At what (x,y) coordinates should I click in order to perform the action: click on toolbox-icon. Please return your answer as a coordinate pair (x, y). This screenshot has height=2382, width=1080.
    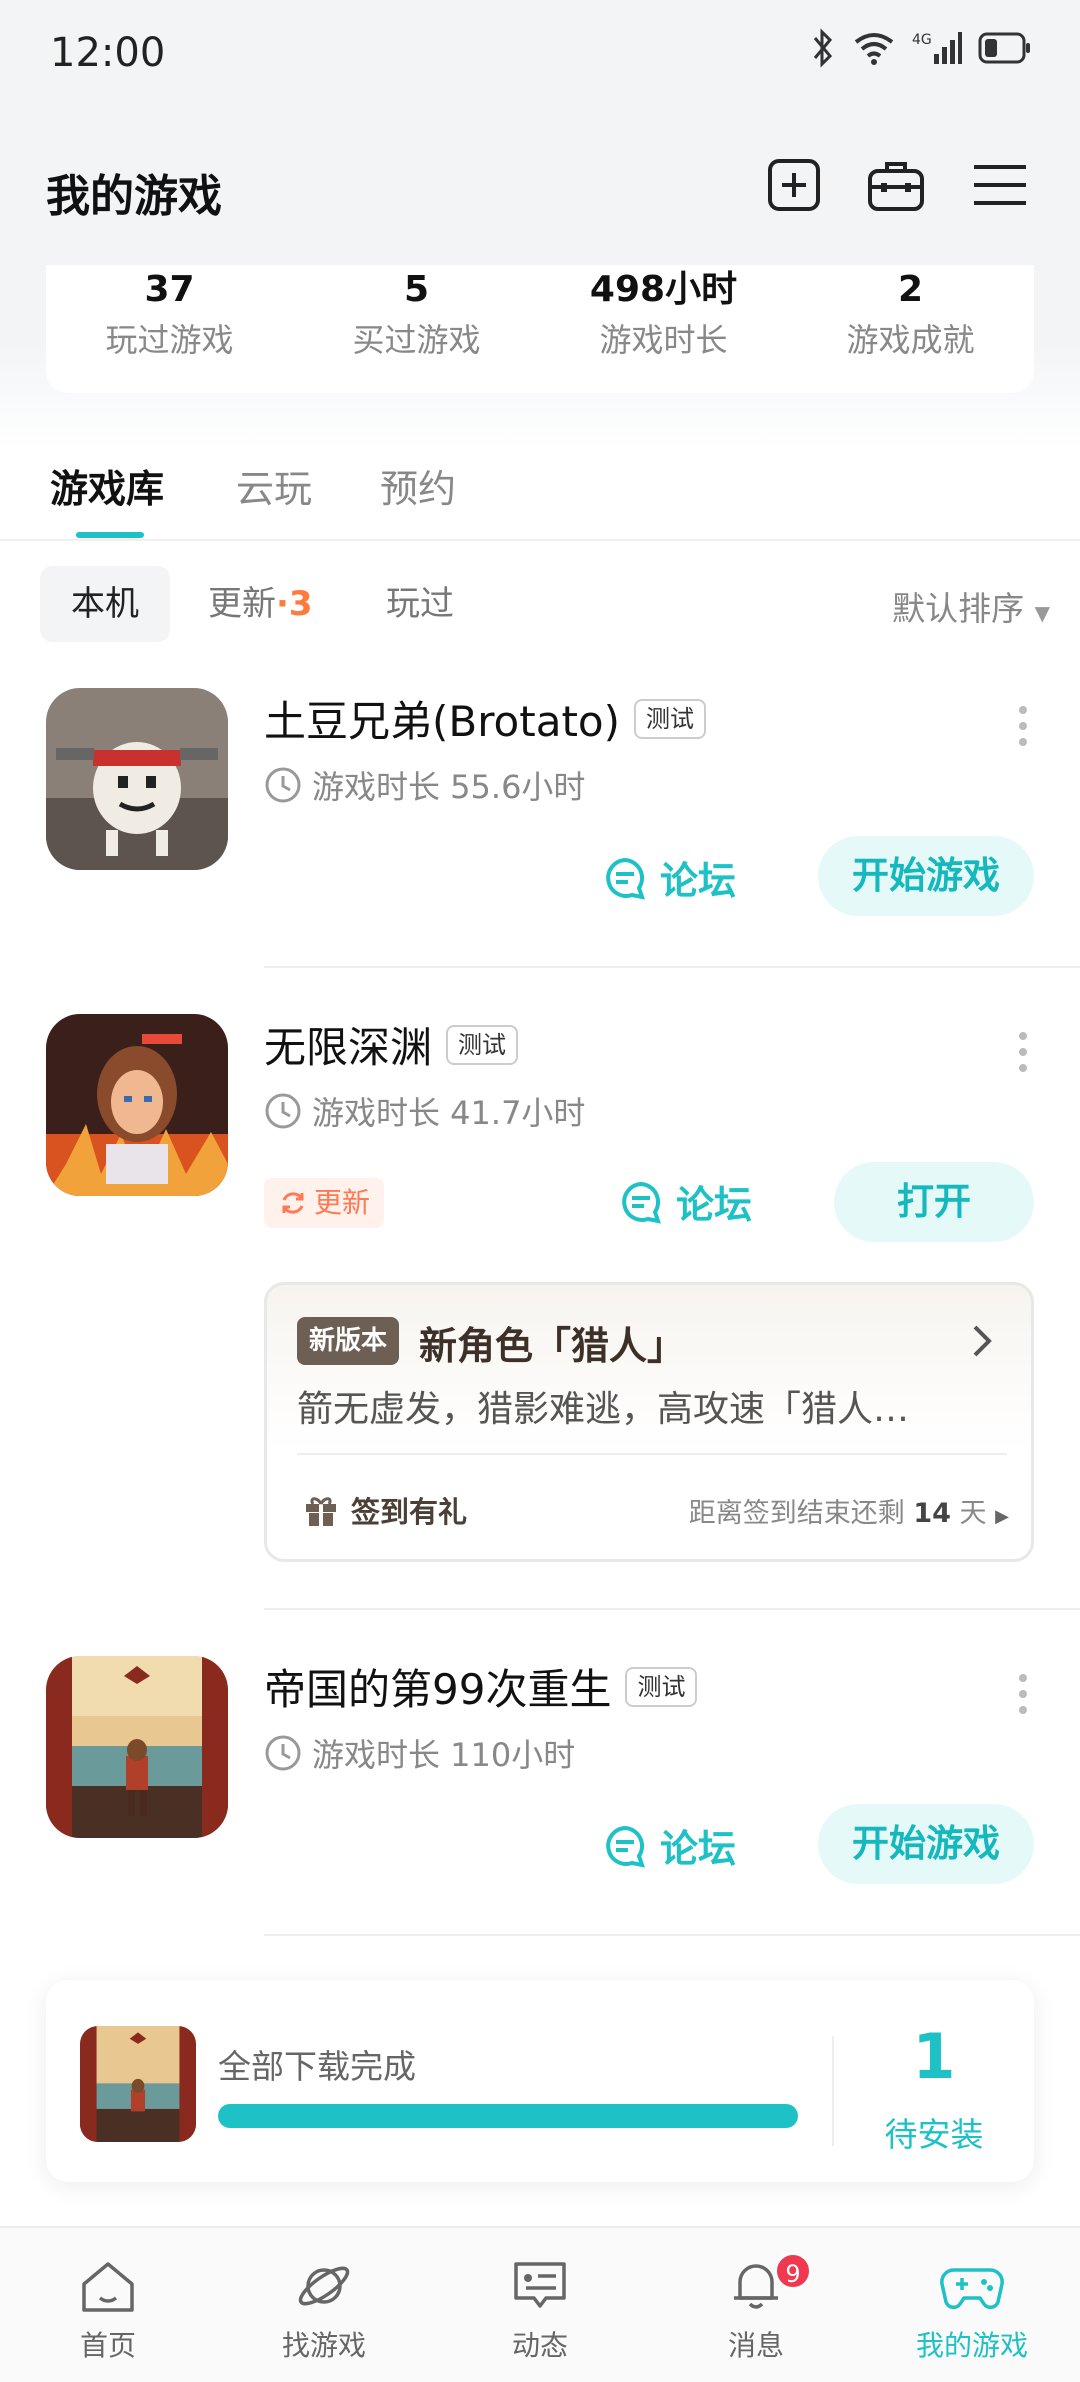
    Looking at the image, I should click on (896, 185).